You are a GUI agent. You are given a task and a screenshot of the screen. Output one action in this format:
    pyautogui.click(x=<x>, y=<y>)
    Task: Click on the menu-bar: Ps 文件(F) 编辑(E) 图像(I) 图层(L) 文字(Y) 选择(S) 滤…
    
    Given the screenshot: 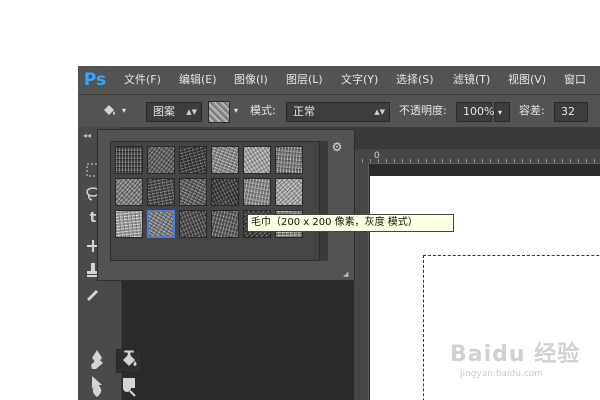 What is the action you would take?
    pyautogui.click(x=339, y=80)
    